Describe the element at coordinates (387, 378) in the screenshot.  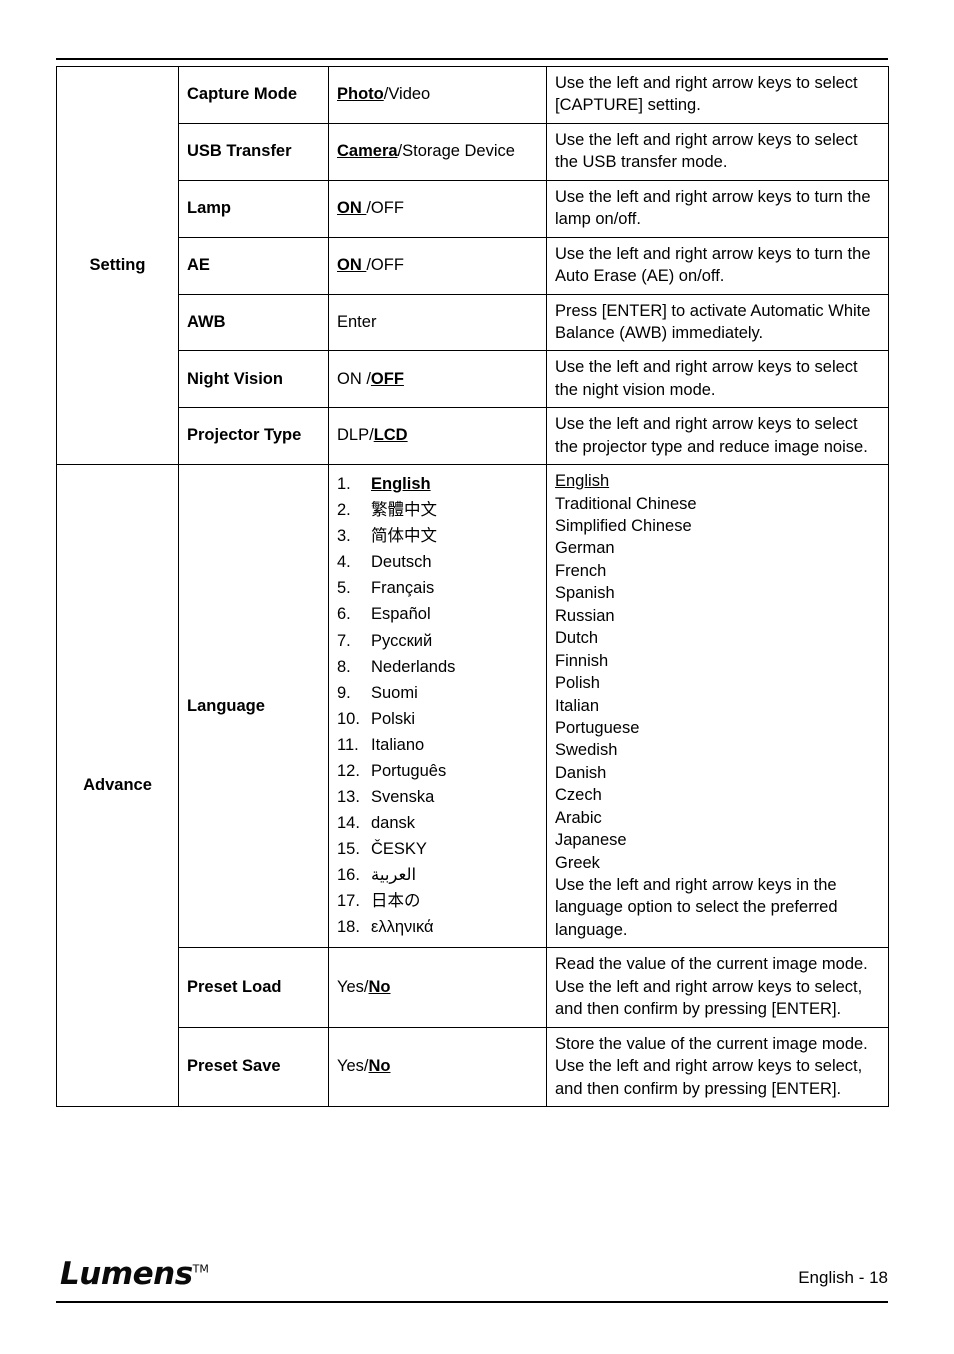
I see `value-default: OFF` at that location.